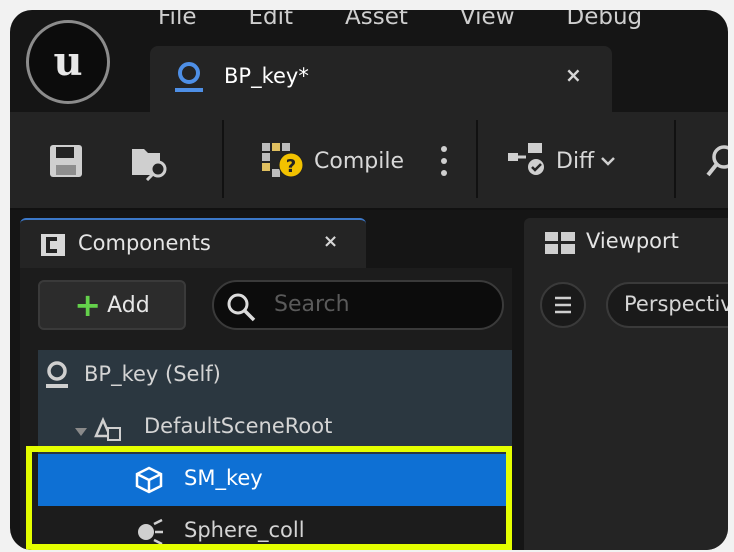  What do you see at coordinates (244, 530) in the screenshot?
I see `tree-item-label: Sphere_coll` at bounding box center [244, 530].